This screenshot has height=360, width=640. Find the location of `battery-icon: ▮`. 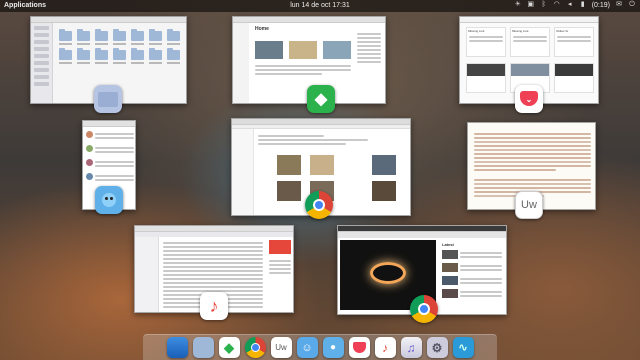

battery-icon: ▮ is located at coordinates (583, 5).